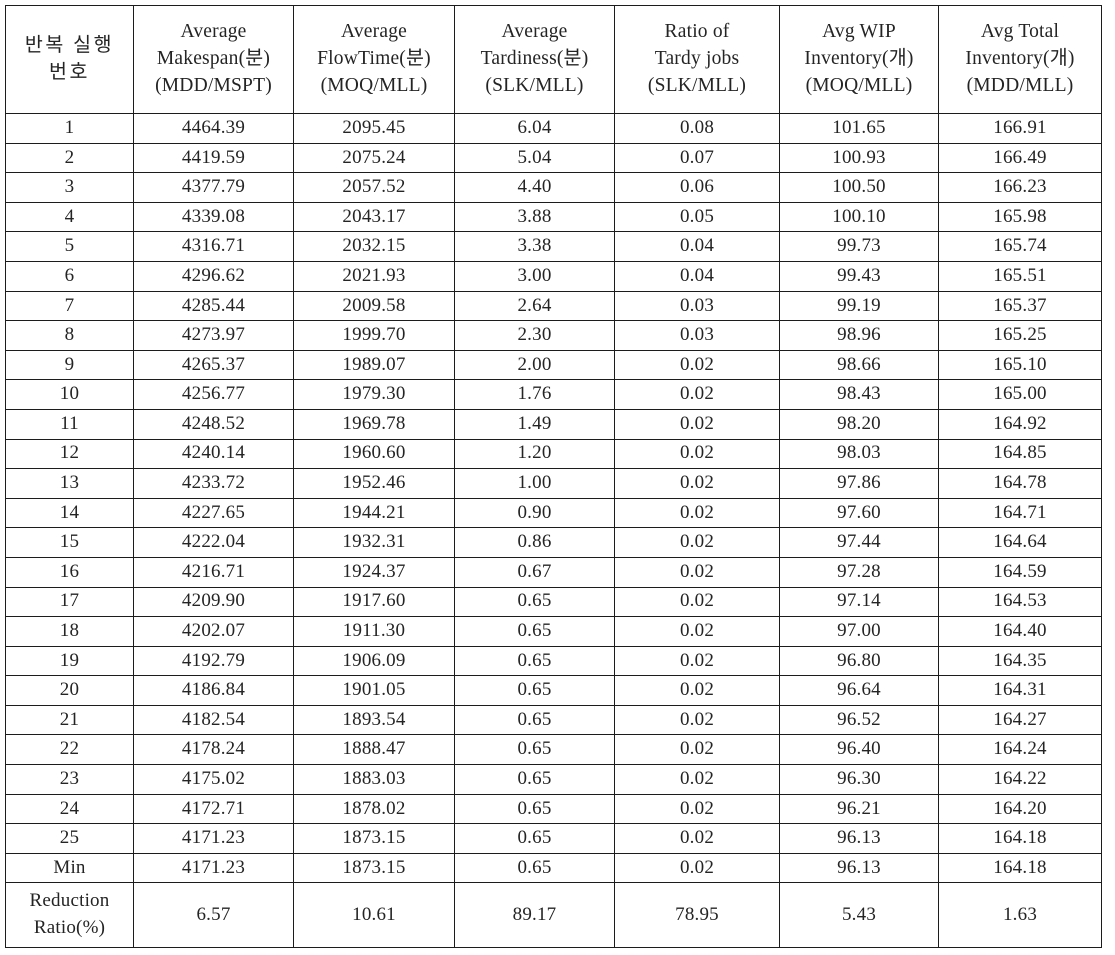 The width and height of the screenshot is (1115, 955). Describe the element at coordinates (1020, 631) in the screenshot. I see `table-cell-total_inv: 164.40` at that location.